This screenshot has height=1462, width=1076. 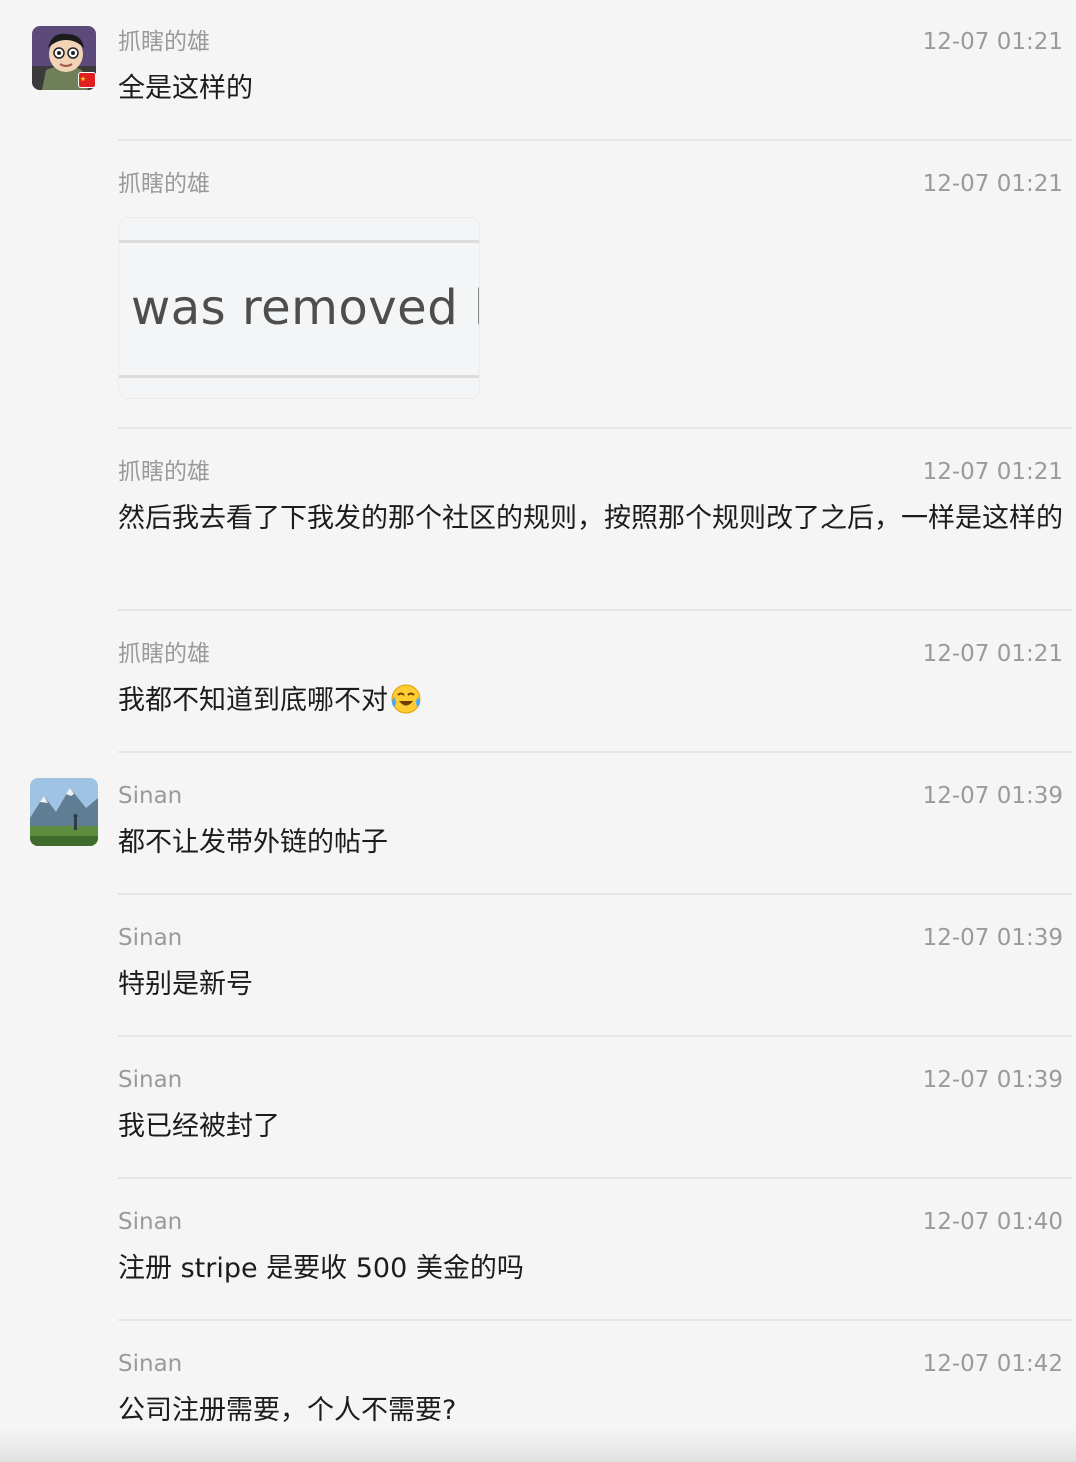 I want to click on message-text: 我都不知道到底哪不对, so click(x=253, y=700).